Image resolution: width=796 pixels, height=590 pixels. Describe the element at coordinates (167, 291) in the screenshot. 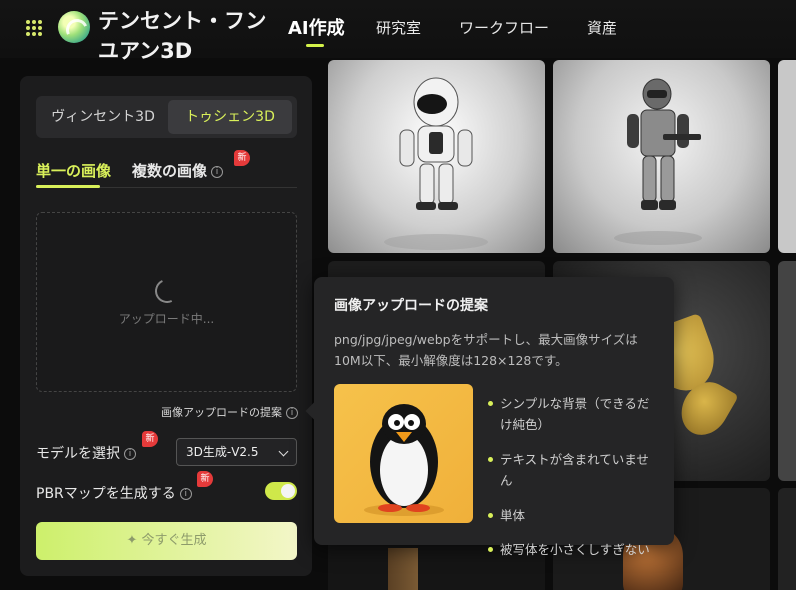

I see `loading-spinner-icon` at that location.